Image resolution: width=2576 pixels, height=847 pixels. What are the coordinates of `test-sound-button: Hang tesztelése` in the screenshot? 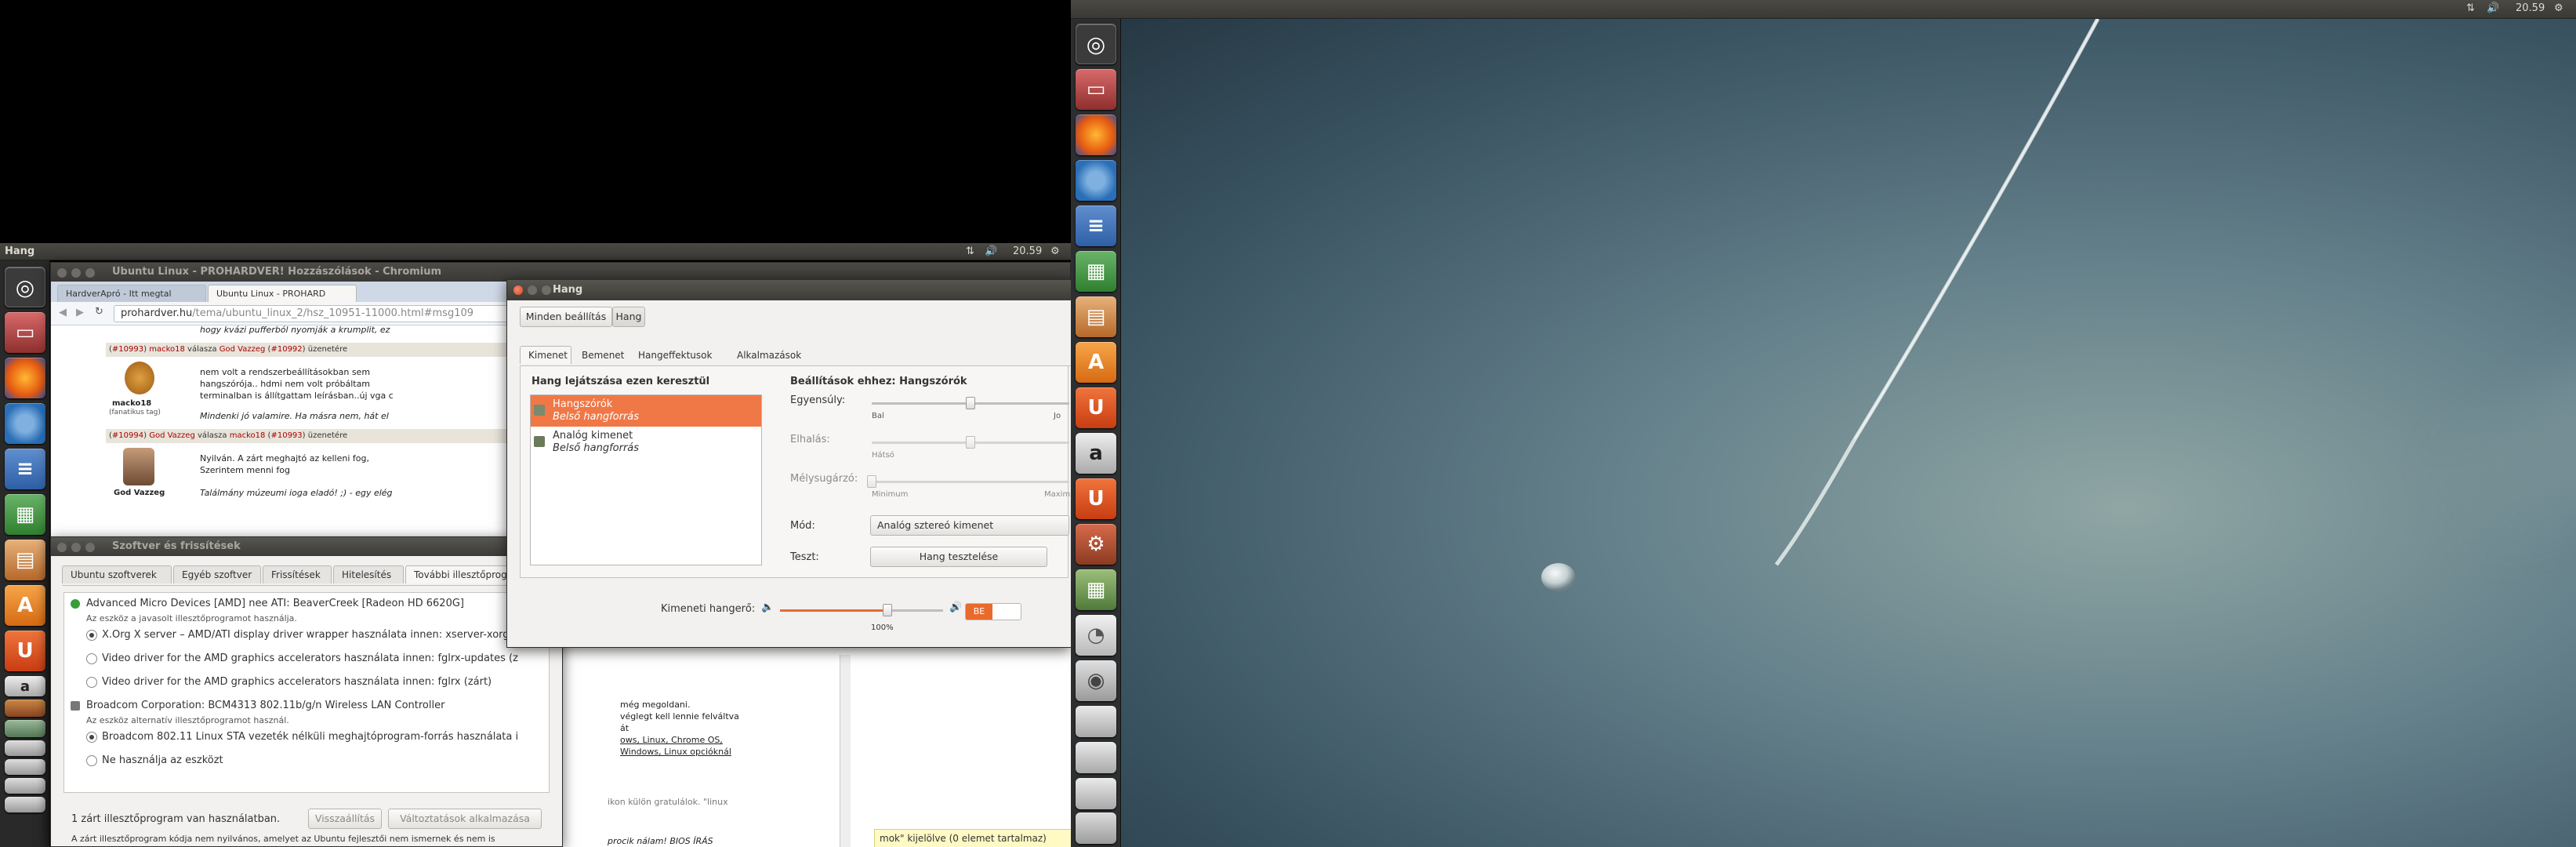 It's located at (959, 557).